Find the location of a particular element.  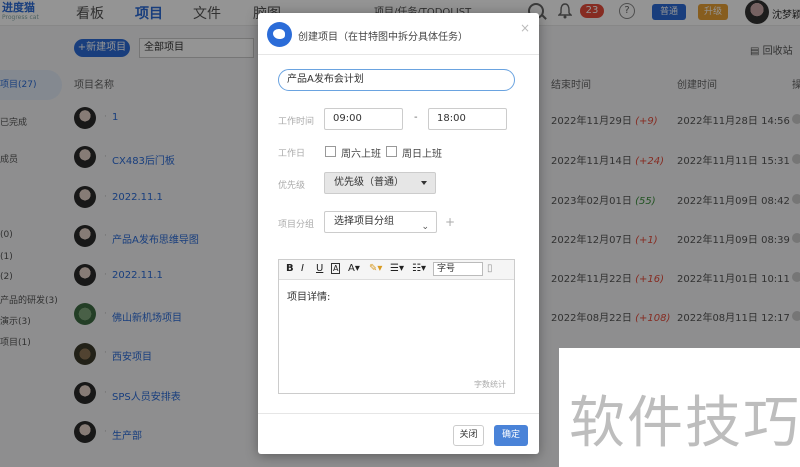

work-time-label: 工作时间 is located at coordinates (296, 122).